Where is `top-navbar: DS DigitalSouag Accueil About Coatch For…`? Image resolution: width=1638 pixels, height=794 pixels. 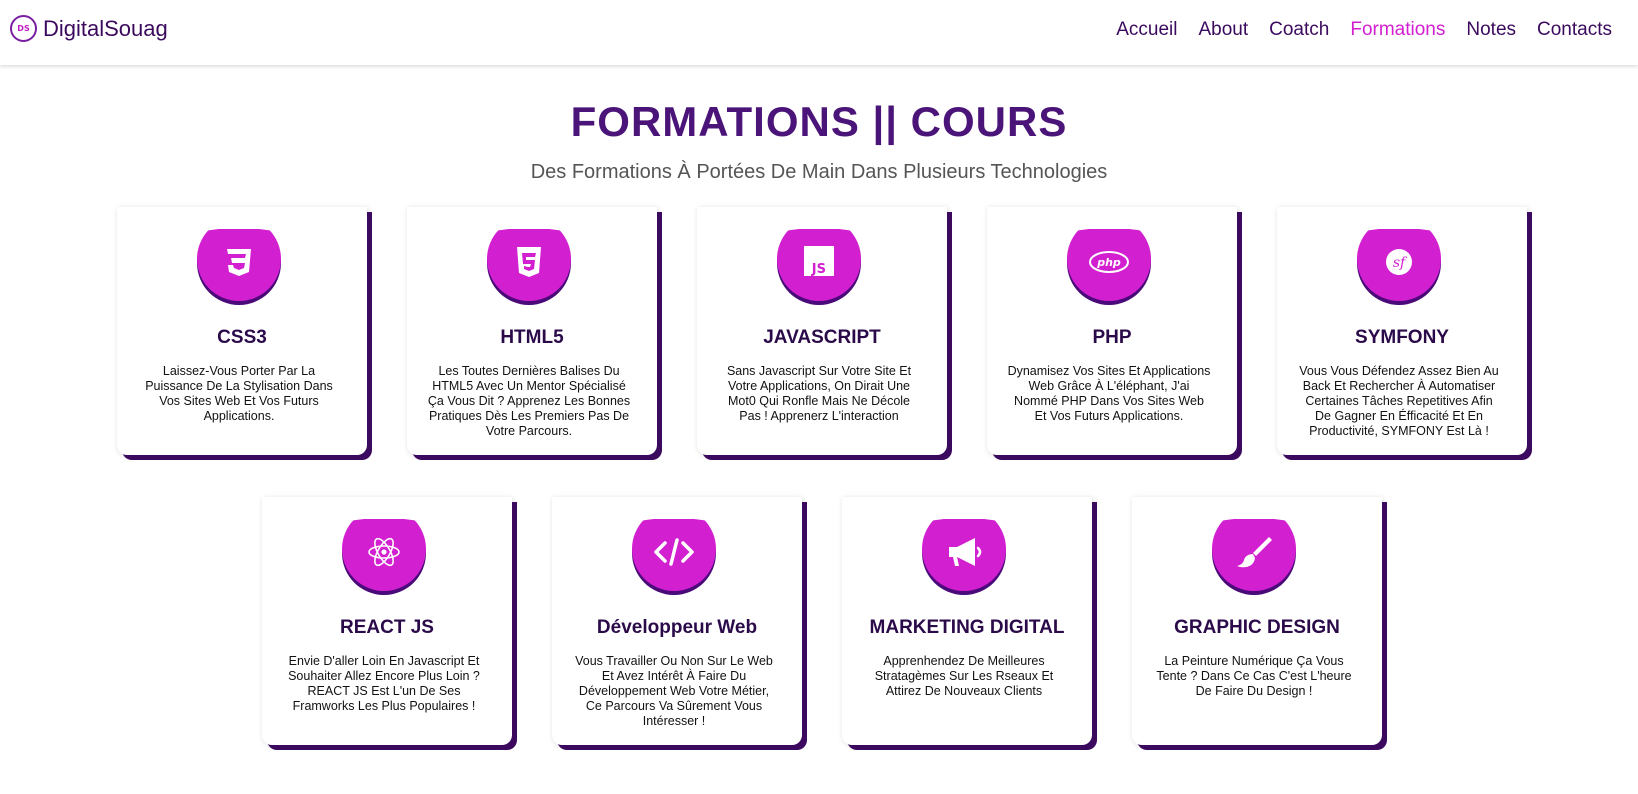
top-navbar: DS DigitalSouag Accueil About Coatch For… is located at coordinates (819, 32).